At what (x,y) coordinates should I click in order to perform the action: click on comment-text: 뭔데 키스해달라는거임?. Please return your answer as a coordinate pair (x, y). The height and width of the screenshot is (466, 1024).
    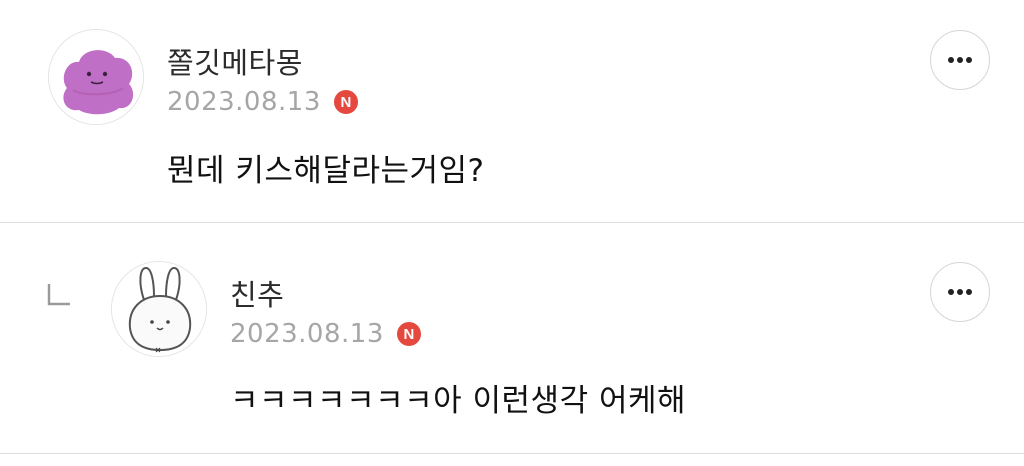
    Looking at the image, I should click on (326, 171).